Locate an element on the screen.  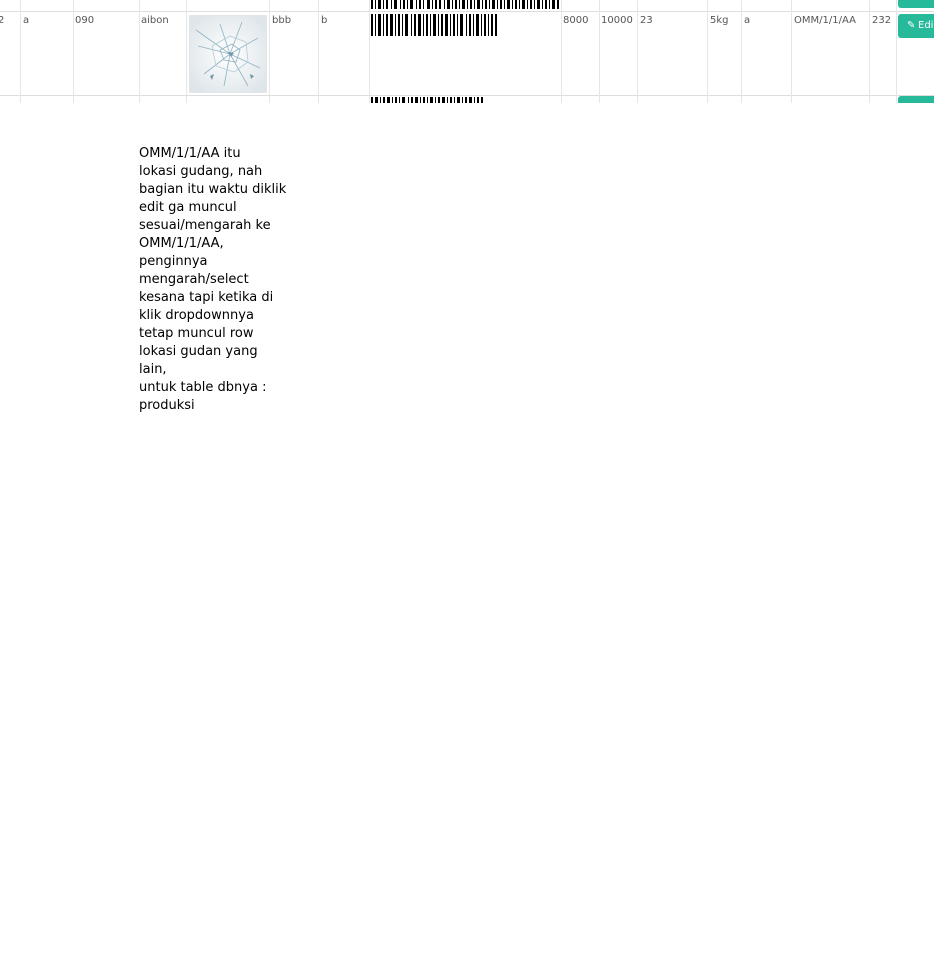
barcode-image is located at coordinates (434, 25).